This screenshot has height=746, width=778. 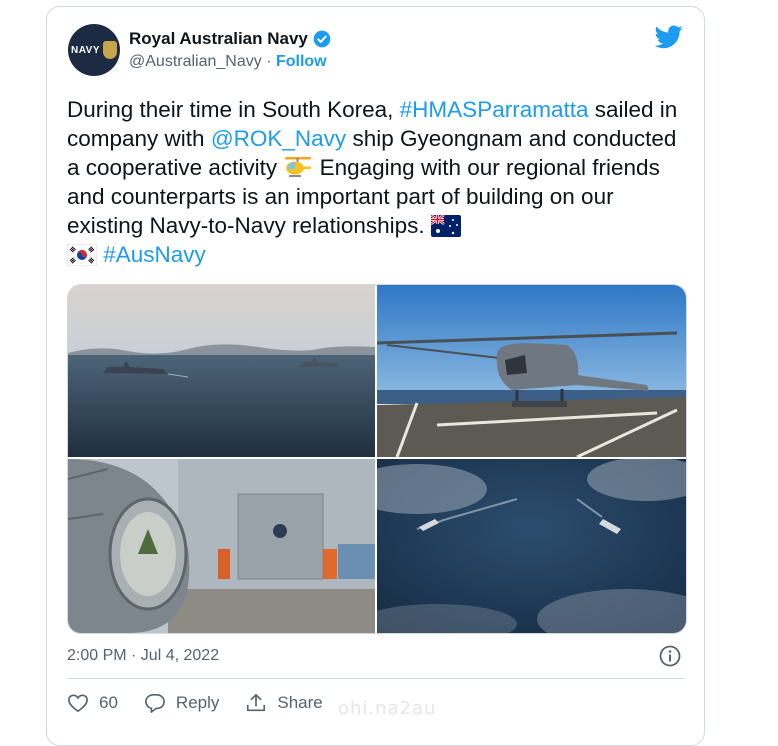 I want to click on tweet-text-part: During their time in South Korea,, so click(x=233, y=109).